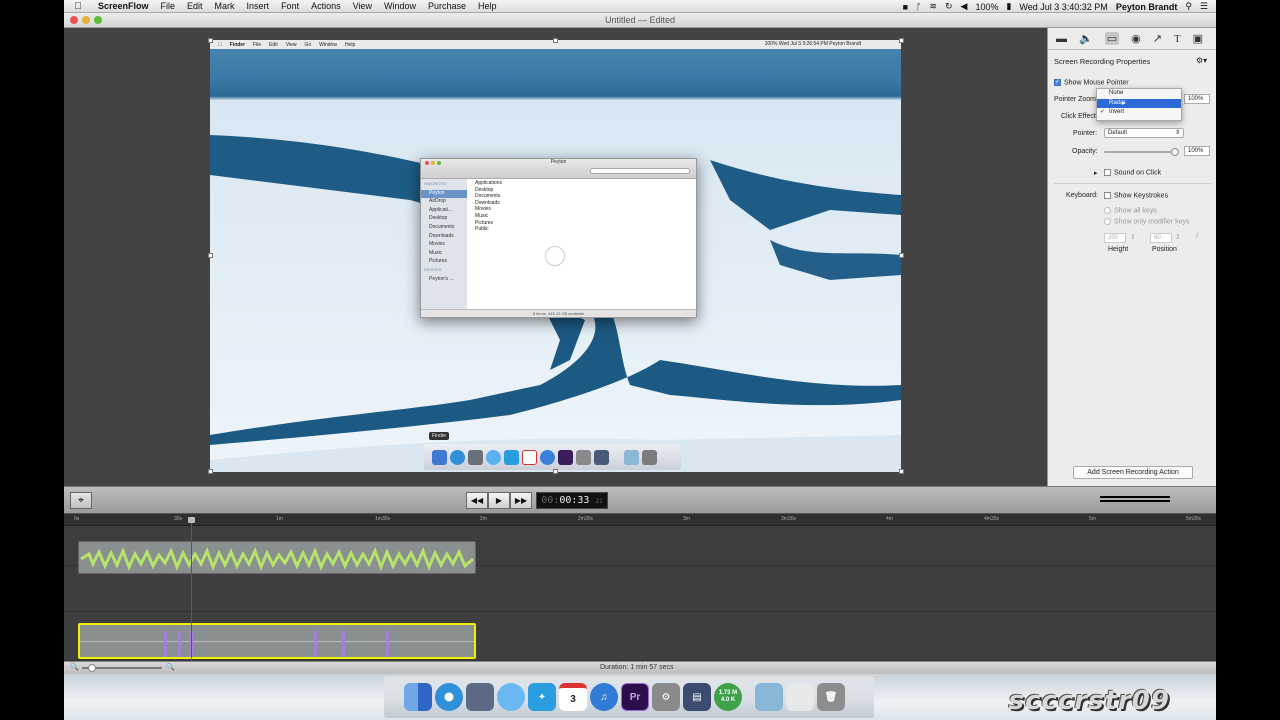 This screenshot has height=720, width=1280. Describe the element at coordinates (170, 667) in the screenshot. I see `zoom-in-icon: 🔍` at that location.